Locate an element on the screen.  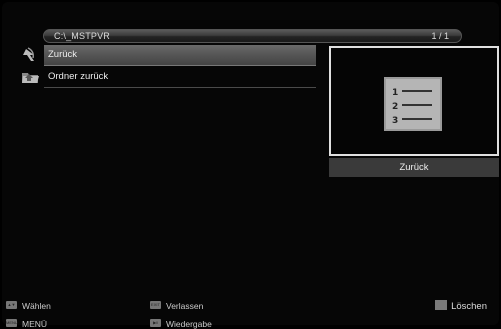
hint-exit: EXIT Verlassen is located at coordinates (176, 305).